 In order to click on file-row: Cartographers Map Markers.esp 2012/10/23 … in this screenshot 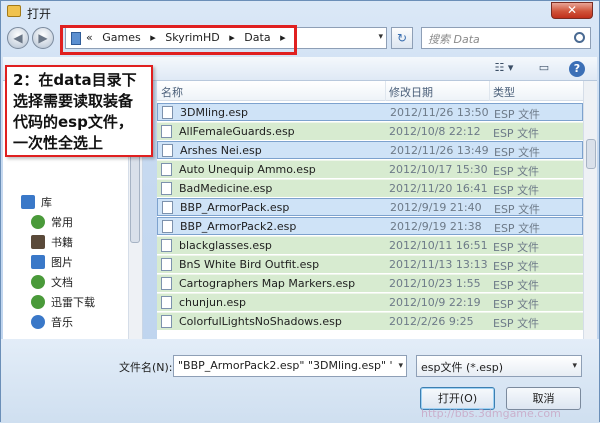, I will do `click(370, 283)`.